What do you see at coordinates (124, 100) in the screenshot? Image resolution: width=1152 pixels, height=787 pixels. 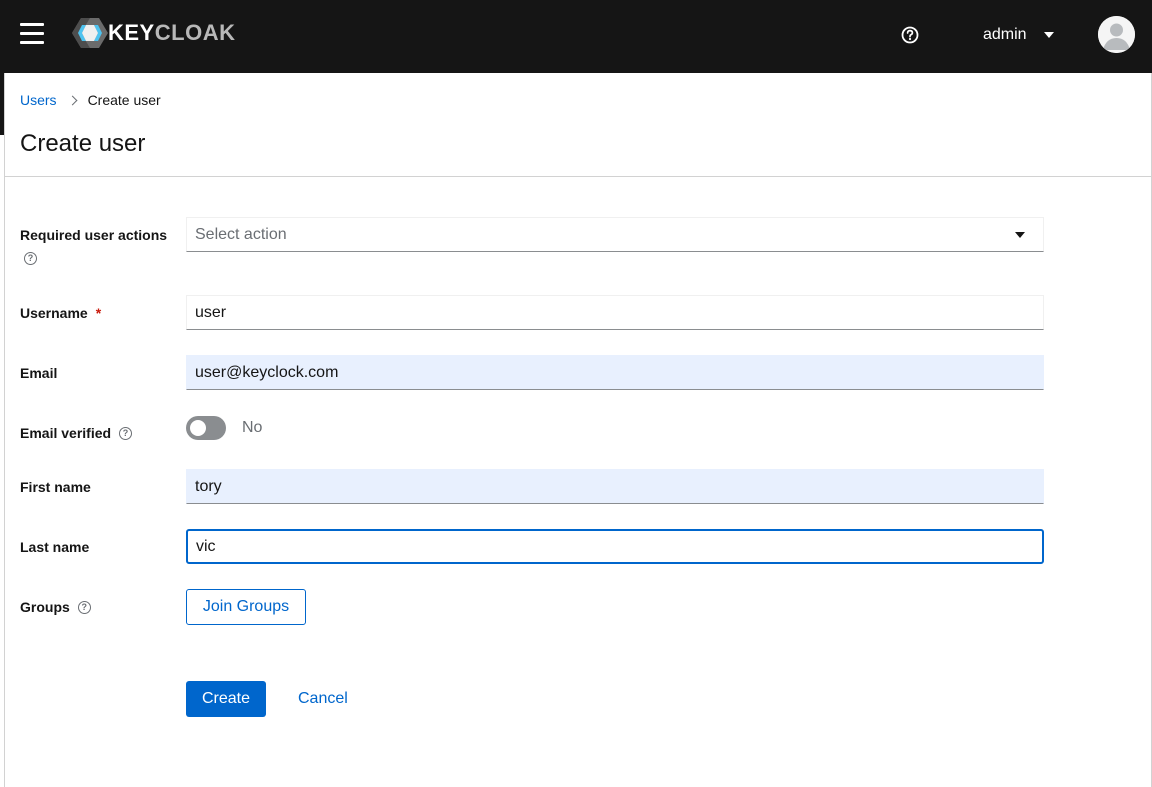 I see `breadcrumb-current: Create user` at bounding box center [124, 100].